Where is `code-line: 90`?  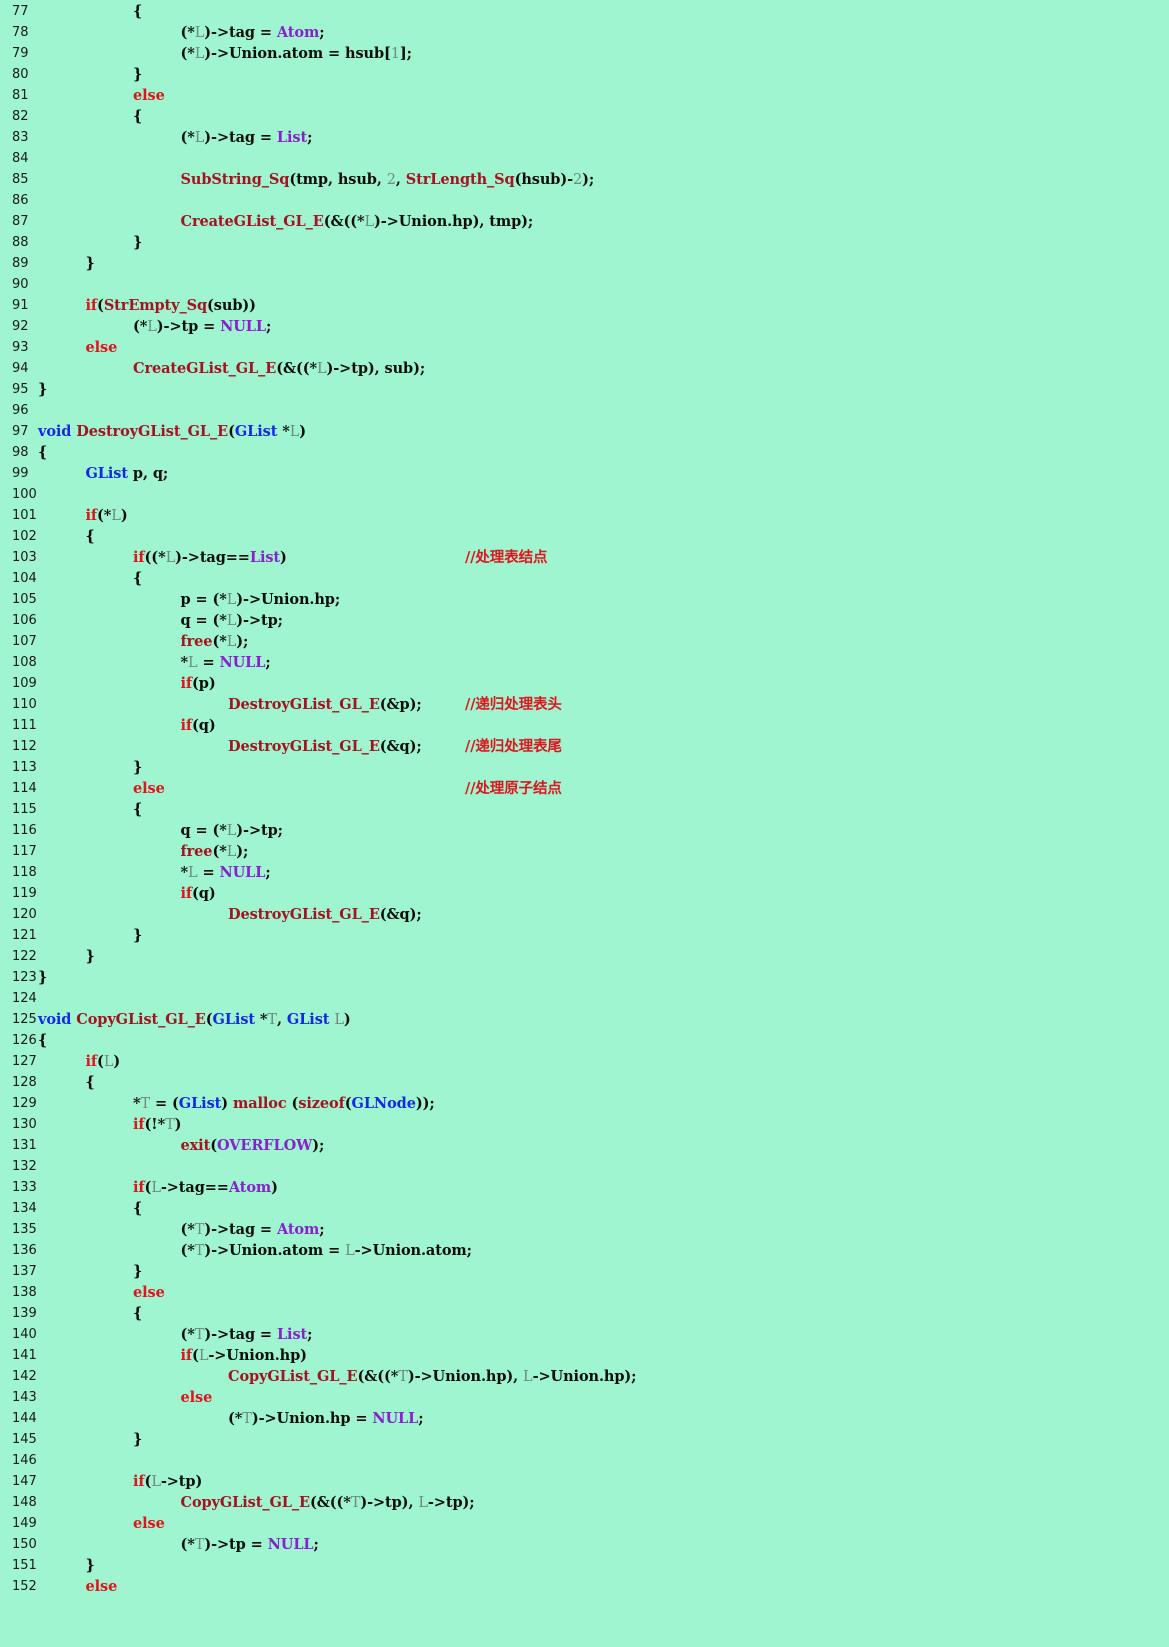 code-line: 90 is located at coordinates (584, 284).